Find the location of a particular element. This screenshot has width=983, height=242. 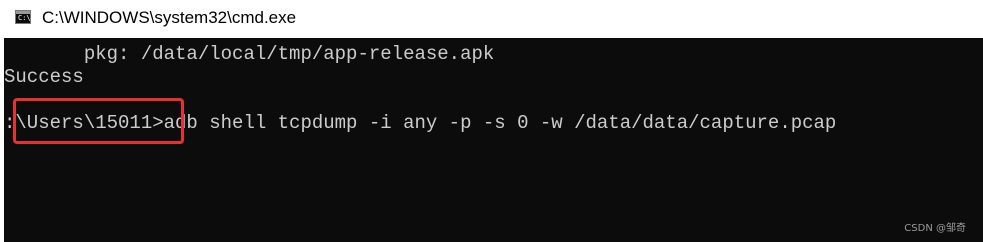

csdn-watermark: CSDN @邹奇 is located at coordinates (935, 228).